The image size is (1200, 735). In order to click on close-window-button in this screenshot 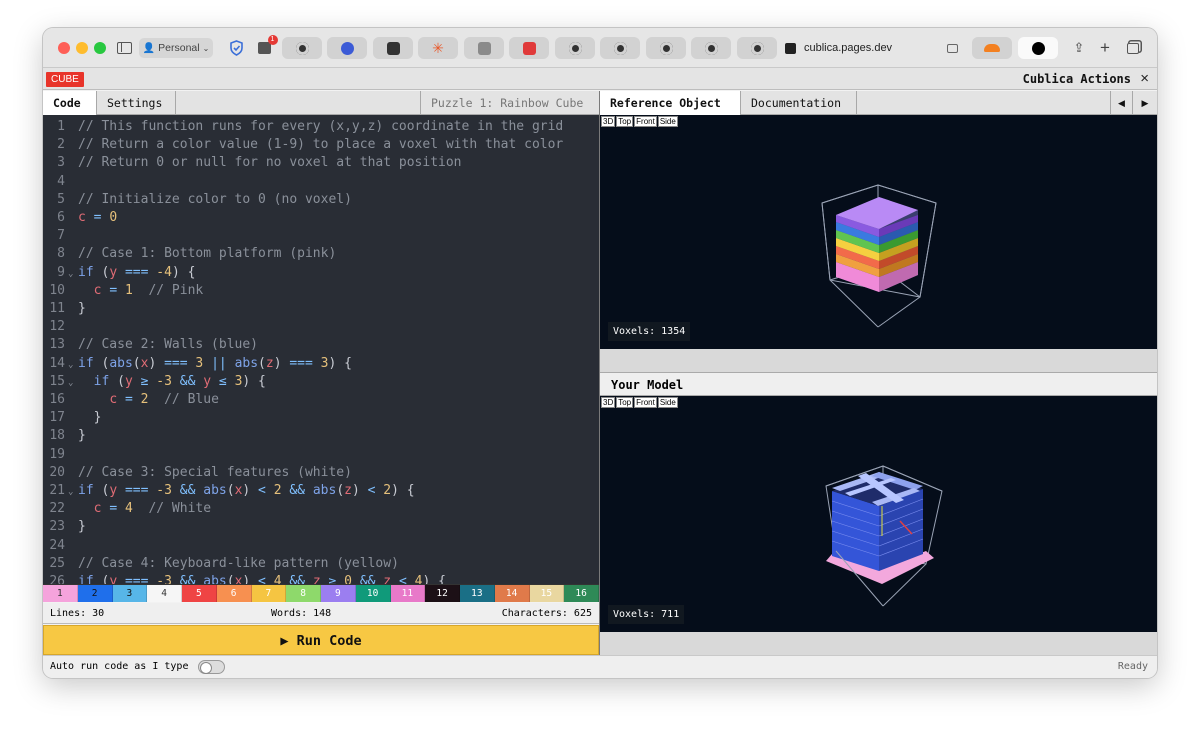, I will do `click(64, 48)`.